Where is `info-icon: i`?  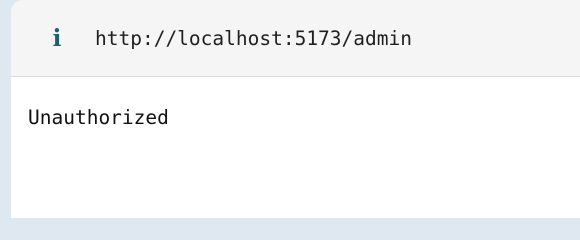 info-icon: i is located at coordinates (57, 38).